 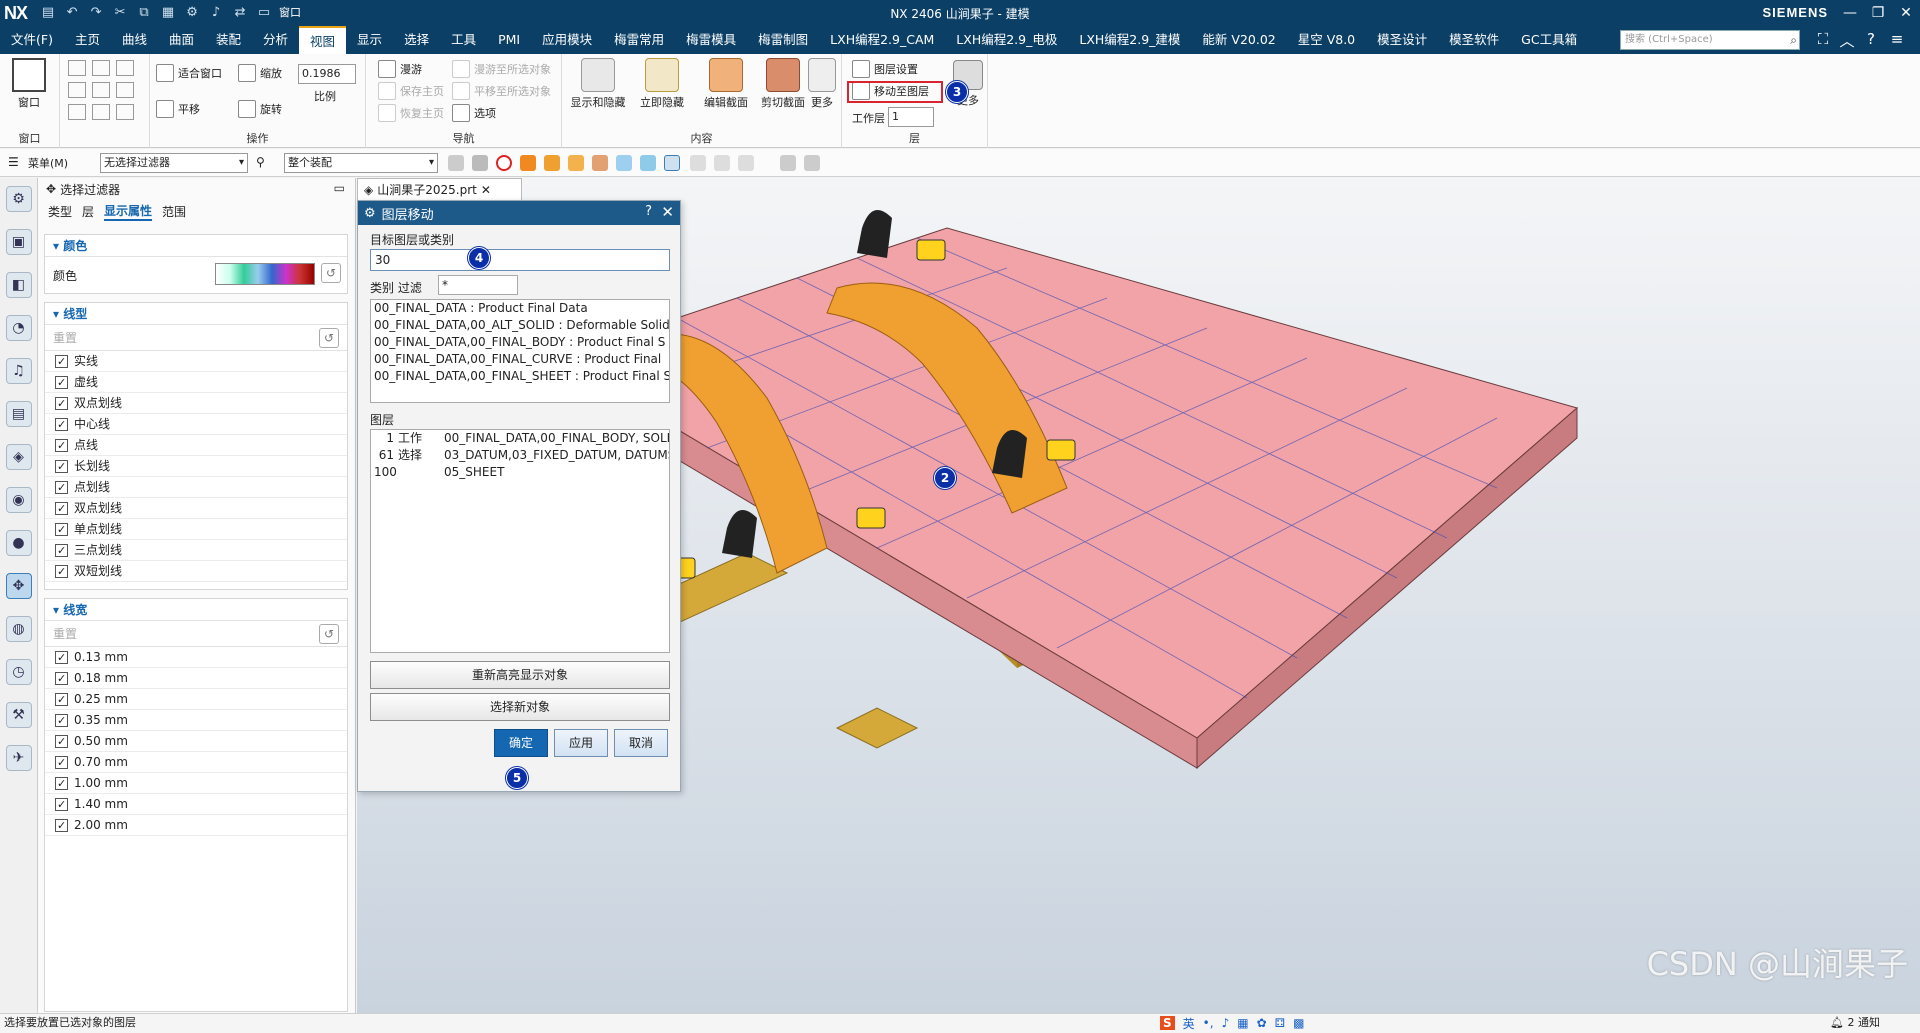 What do you see at coordinates (885, 69) in the screenshot?
I see `layer-settings-button: 图层设置` at bounding box center [885, 69].